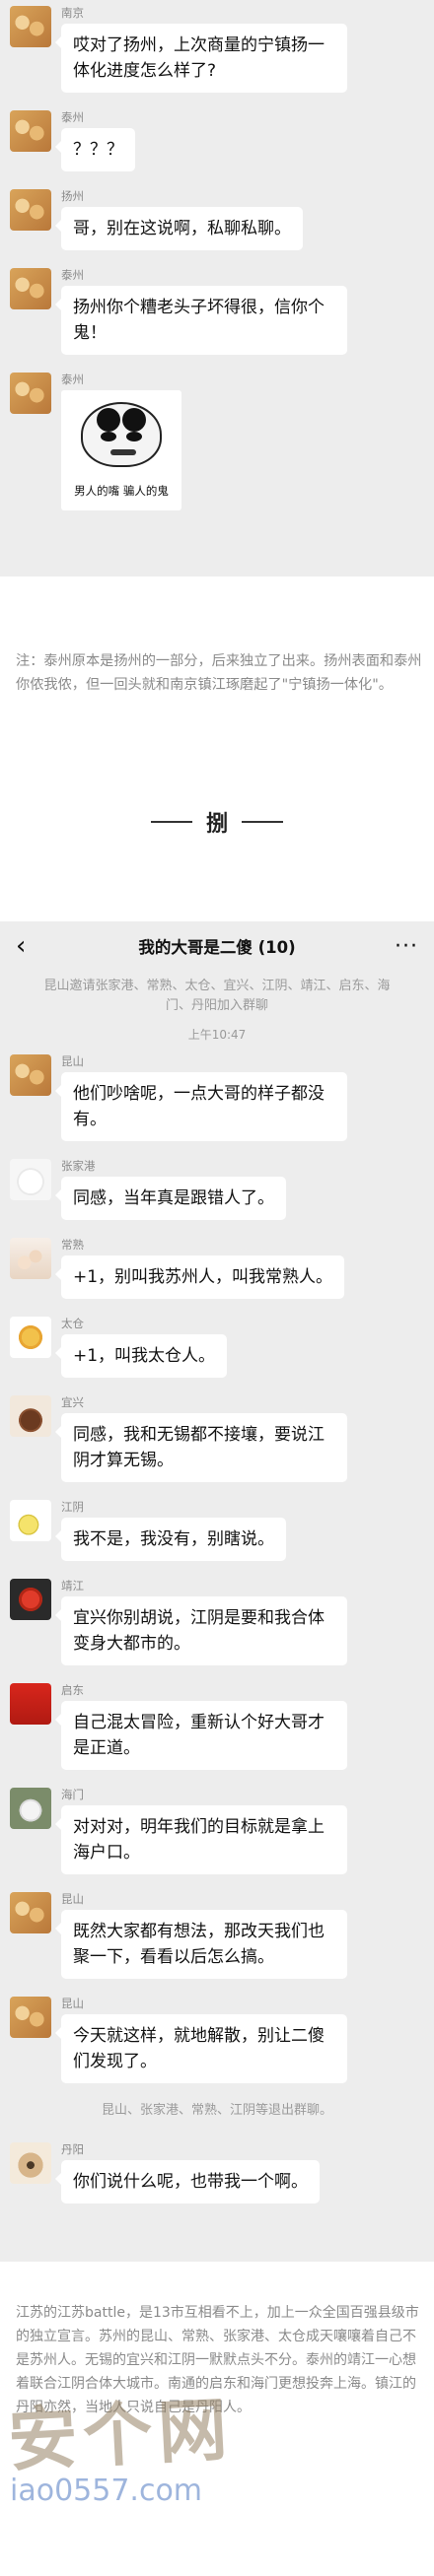  I want to click on chat-message: 丹阳 你们说什么呢，也带我一个啊。, so click(217, 2172).